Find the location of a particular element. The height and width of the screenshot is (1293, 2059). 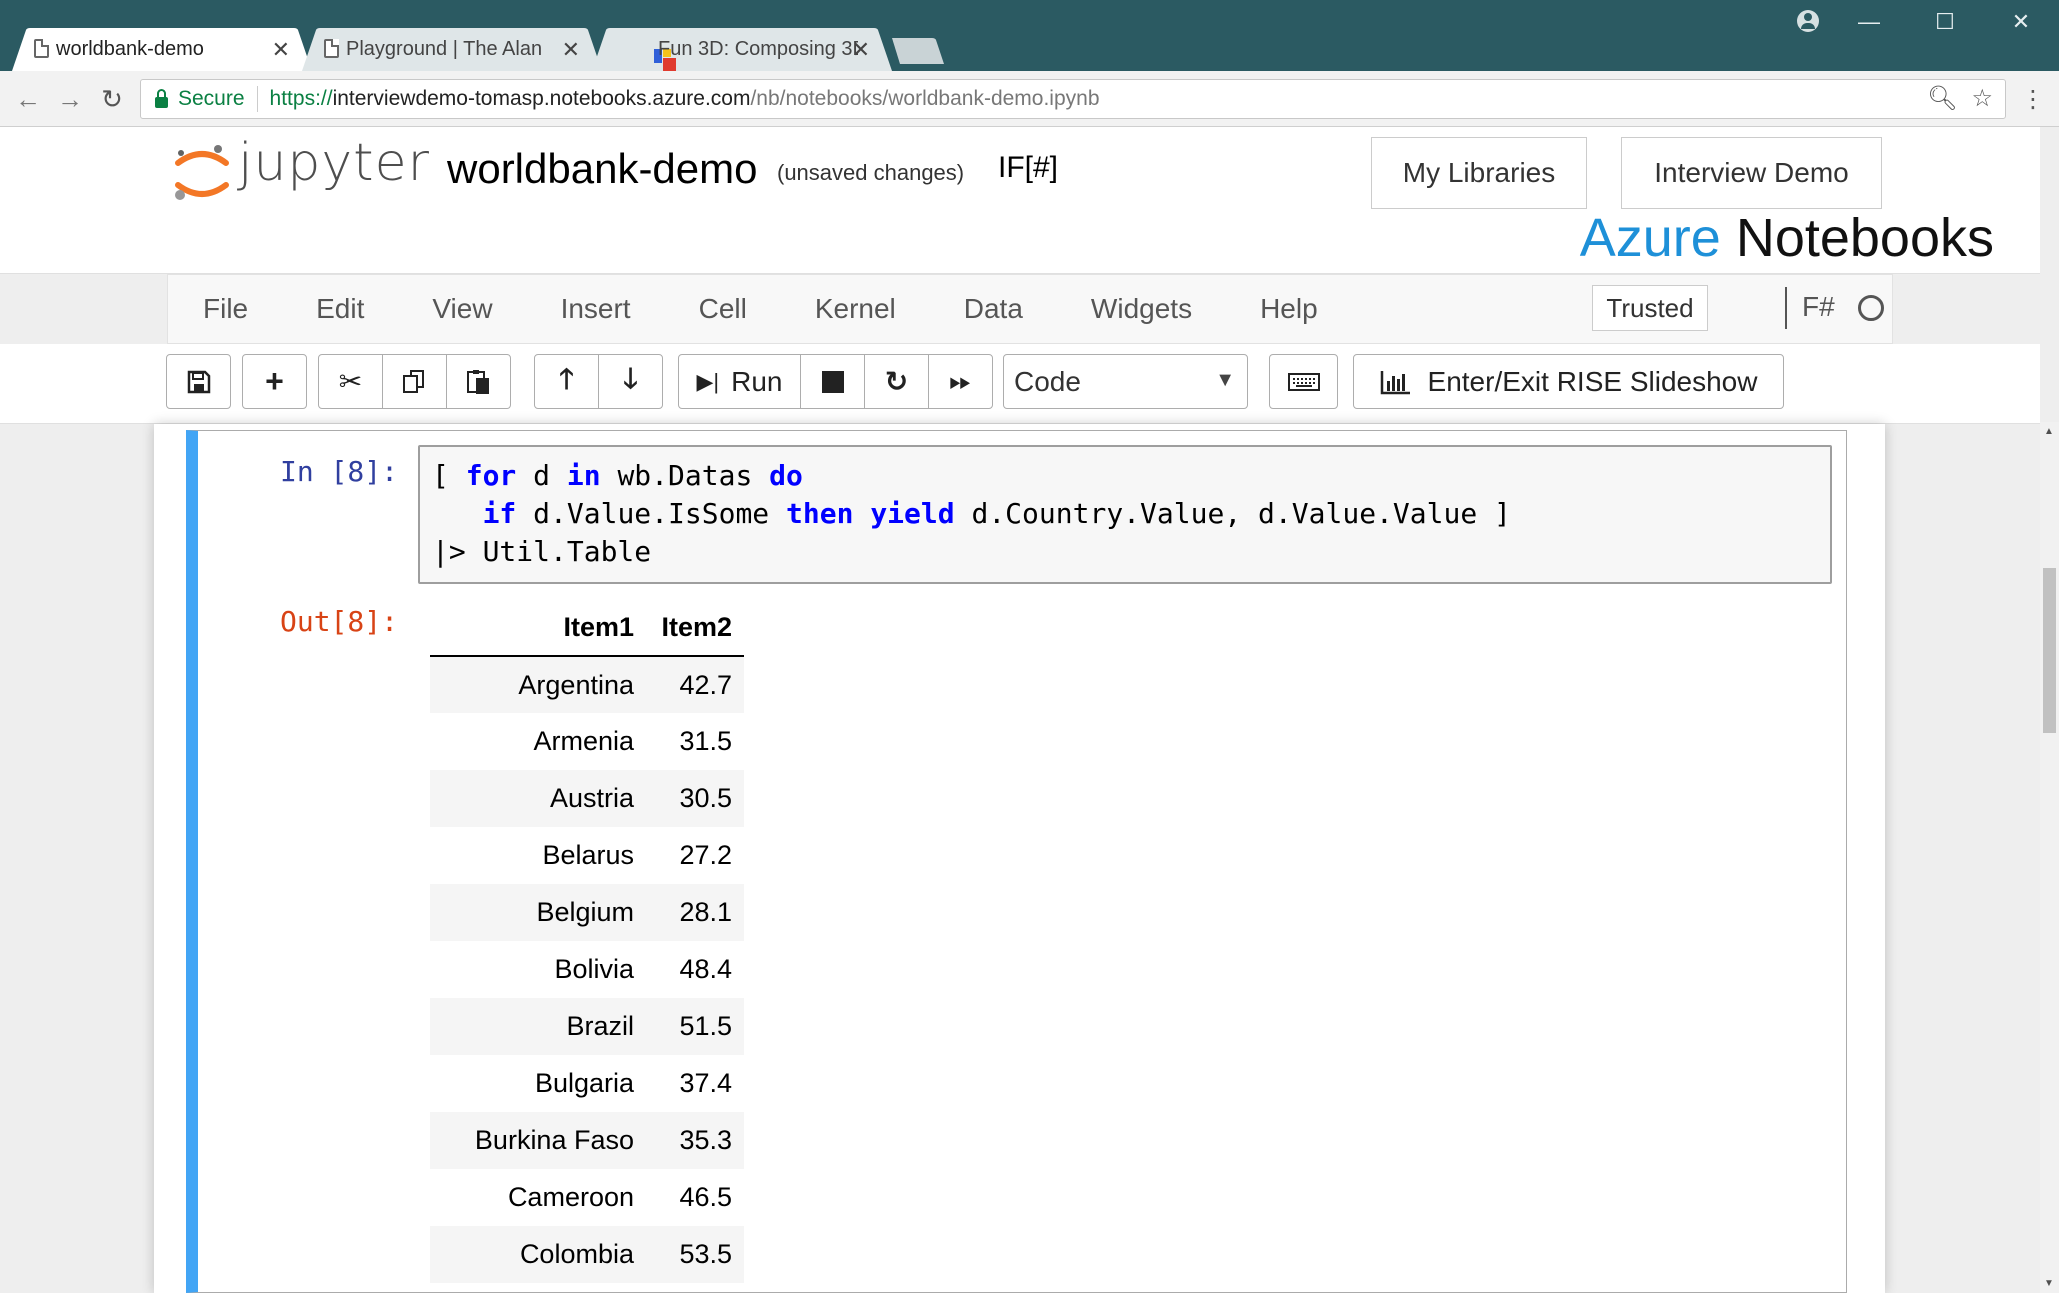

interview-demo-button: Interview Demo is located at coordinates (1751, 173).